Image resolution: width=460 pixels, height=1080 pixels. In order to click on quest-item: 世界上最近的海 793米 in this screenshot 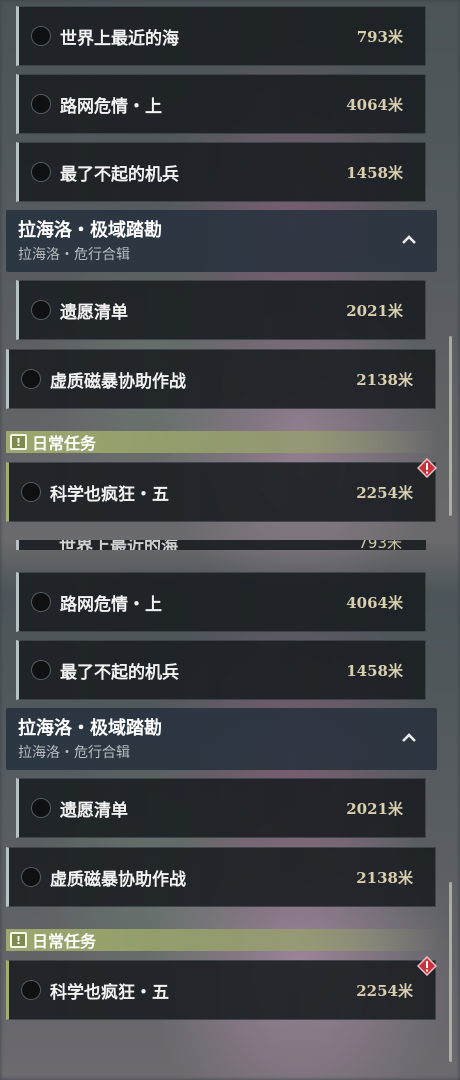, I will do `click(221, 36)`.